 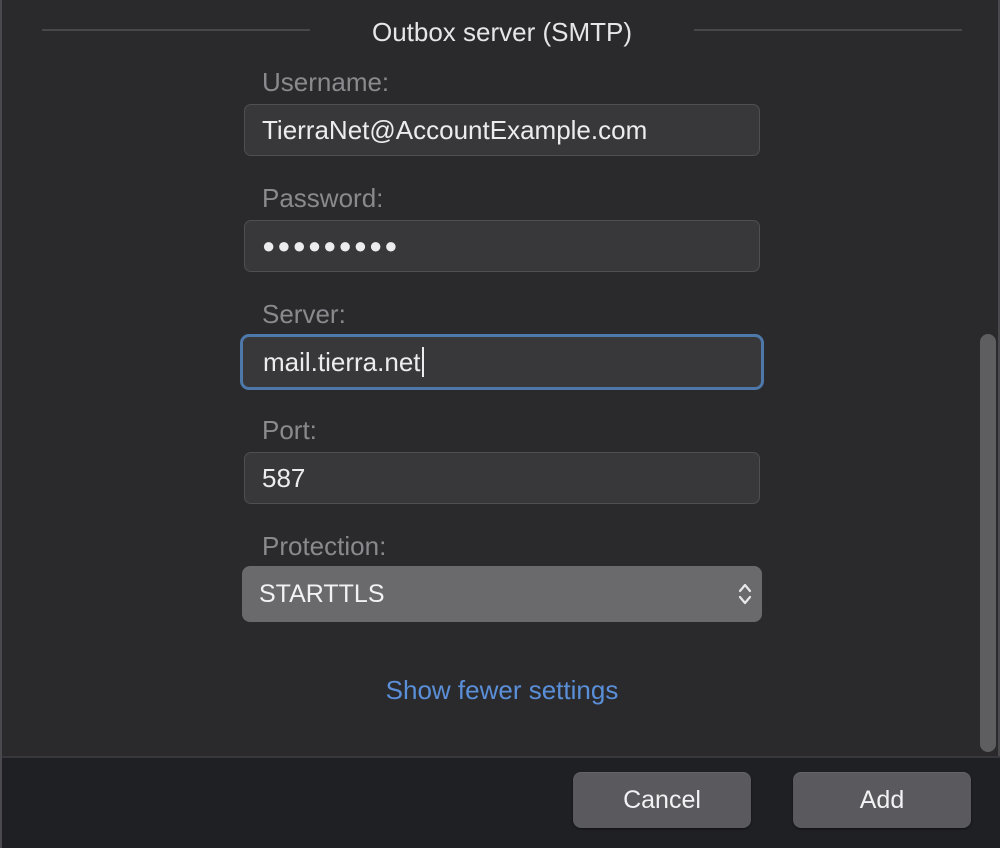 I want to click on server-value: mail.tierra.net, so click(x=342, y=362).